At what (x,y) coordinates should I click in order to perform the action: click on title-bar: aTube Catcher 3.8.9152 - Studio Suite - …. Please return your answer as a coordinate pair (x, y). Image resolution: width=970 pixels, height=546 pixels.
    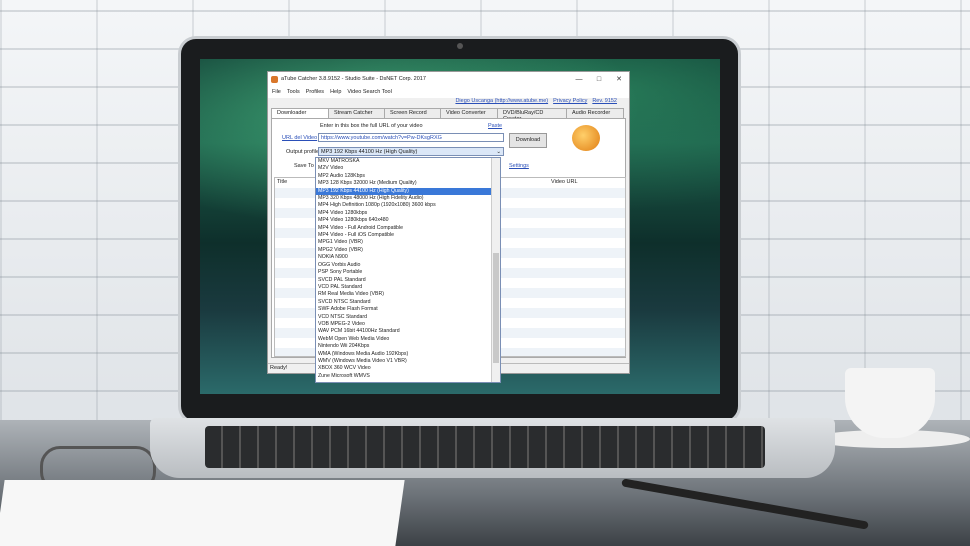
    Looking at the image, I should click on (448, 79).